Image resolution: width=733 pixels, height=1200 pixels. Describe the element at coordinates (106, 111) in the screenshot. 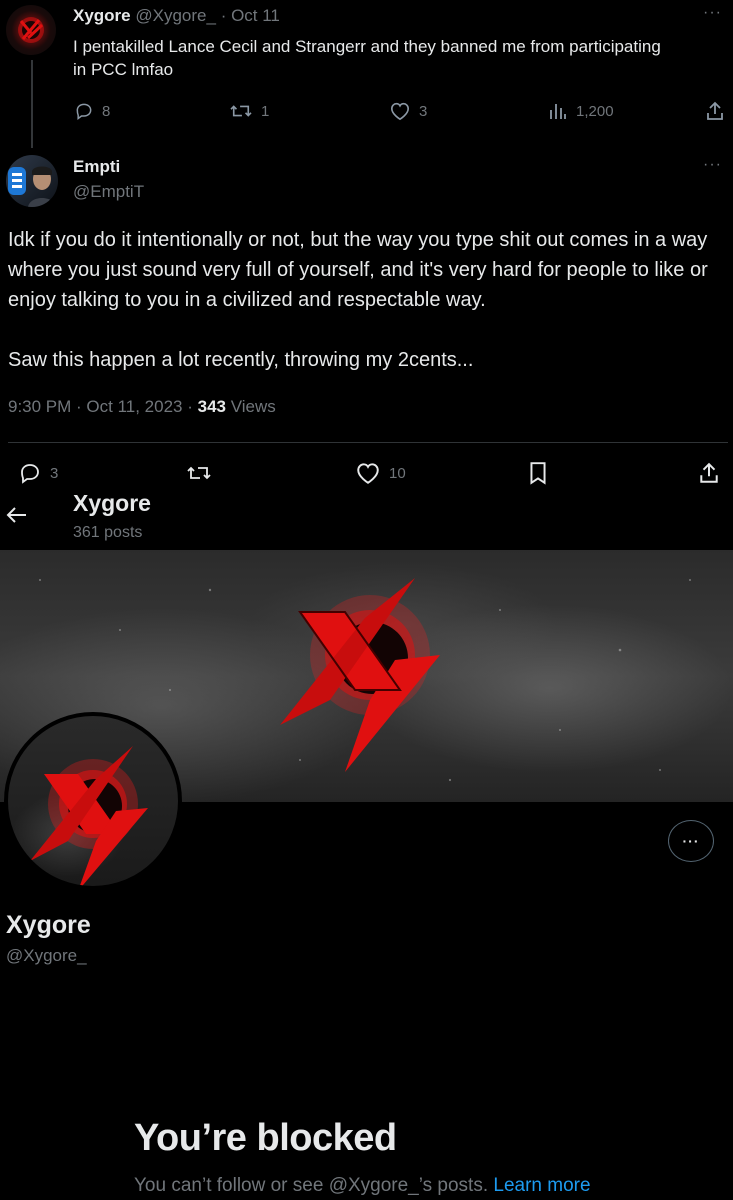

I see `tweet1-reply-count: 8` at that location.